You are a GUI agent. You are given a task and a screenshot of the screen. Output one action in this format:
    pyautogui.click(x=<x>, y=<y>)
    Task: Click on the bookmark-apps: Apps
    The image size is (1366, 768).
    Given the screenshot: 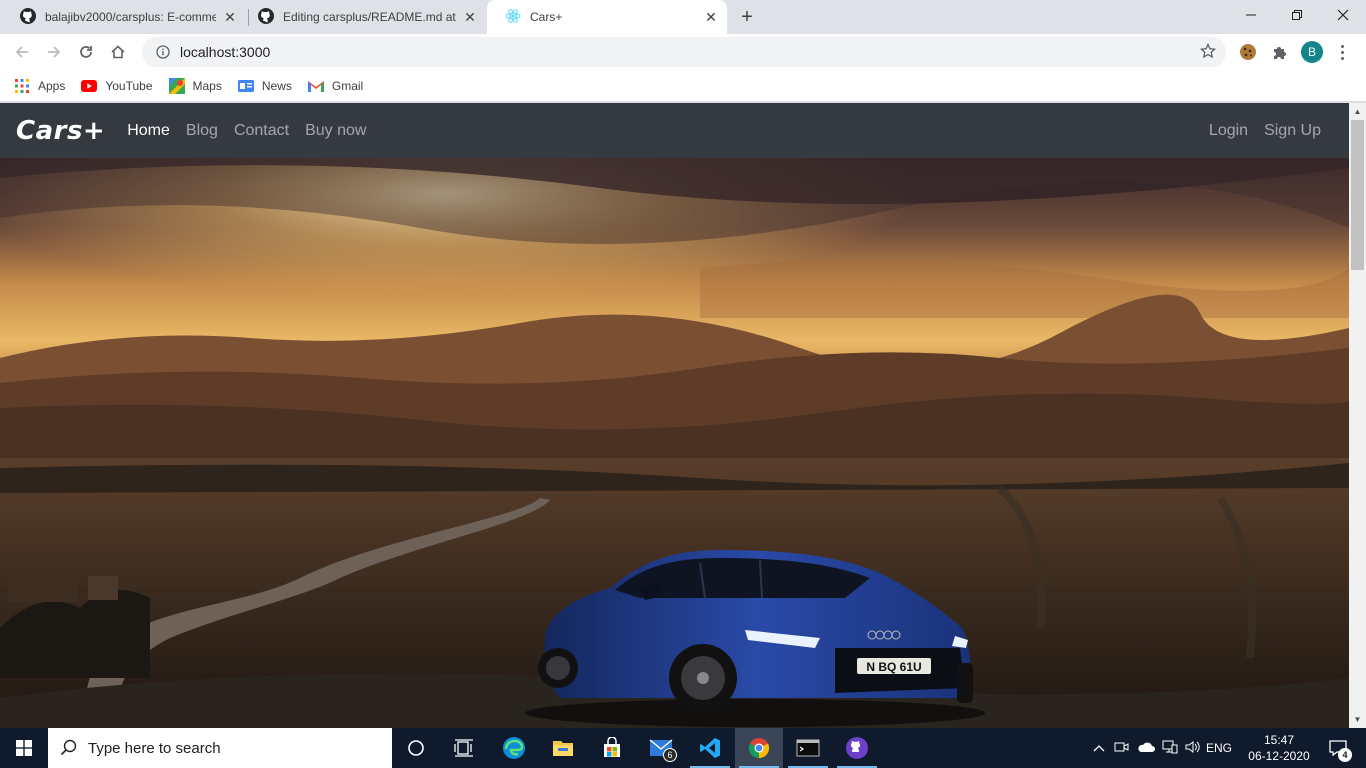 What is the action you would take?
    pyautogui.click(x=39, y=86)
    